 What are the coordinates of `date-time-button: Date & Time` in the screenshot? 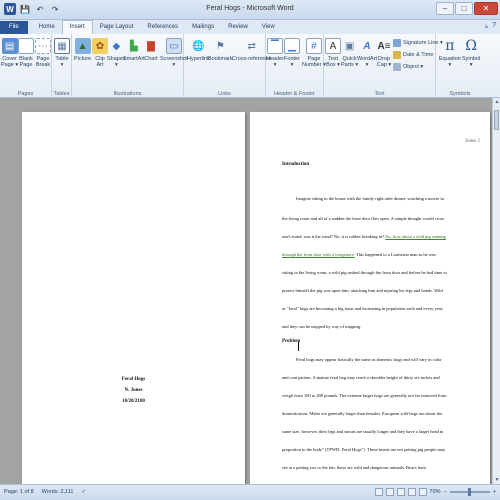 It's located at (413, 55).